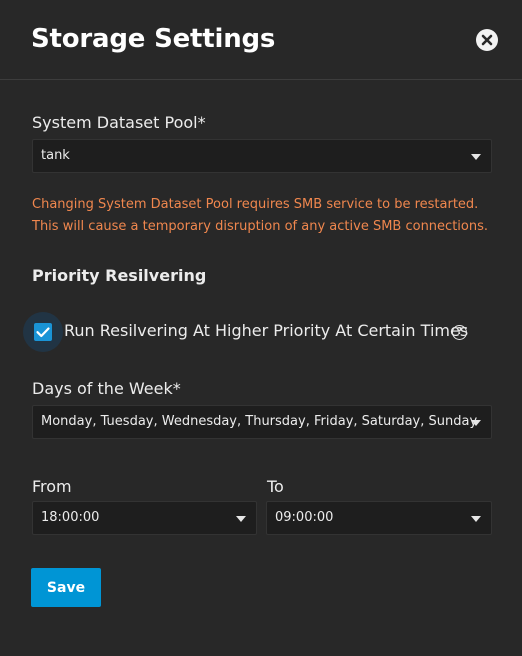 This screenshot has height=656, width=522. I want to click on pool-select-value: tank, so click(55, 155).